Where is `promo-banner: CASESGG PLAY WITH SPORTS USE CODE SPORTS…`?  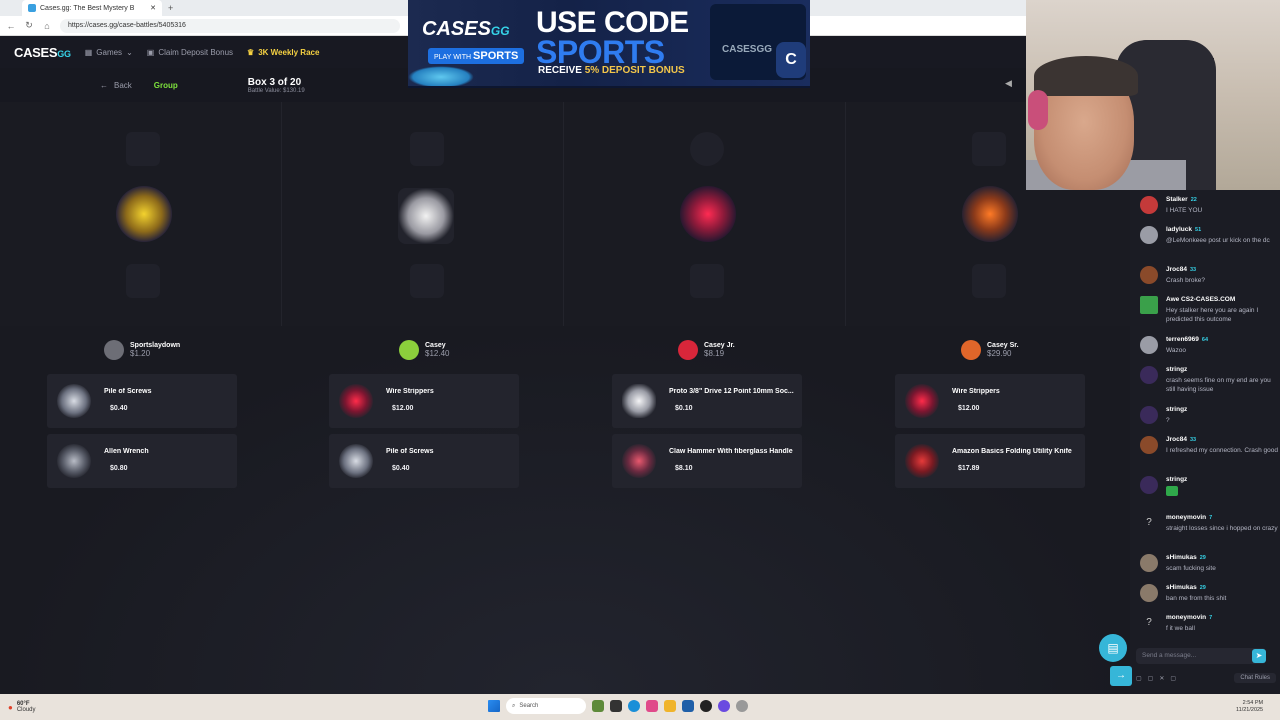 promo-banner: CASESGG PLAY WITH SPORTS USE CODE SPORTS… is located at coordinates (609, 44).